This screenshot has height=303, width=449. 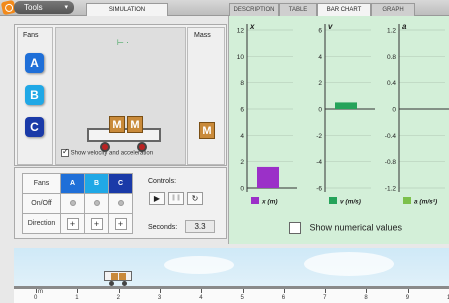 I want to click on tab-bar-chart: BAR CHART, so click(x=344, y=9).